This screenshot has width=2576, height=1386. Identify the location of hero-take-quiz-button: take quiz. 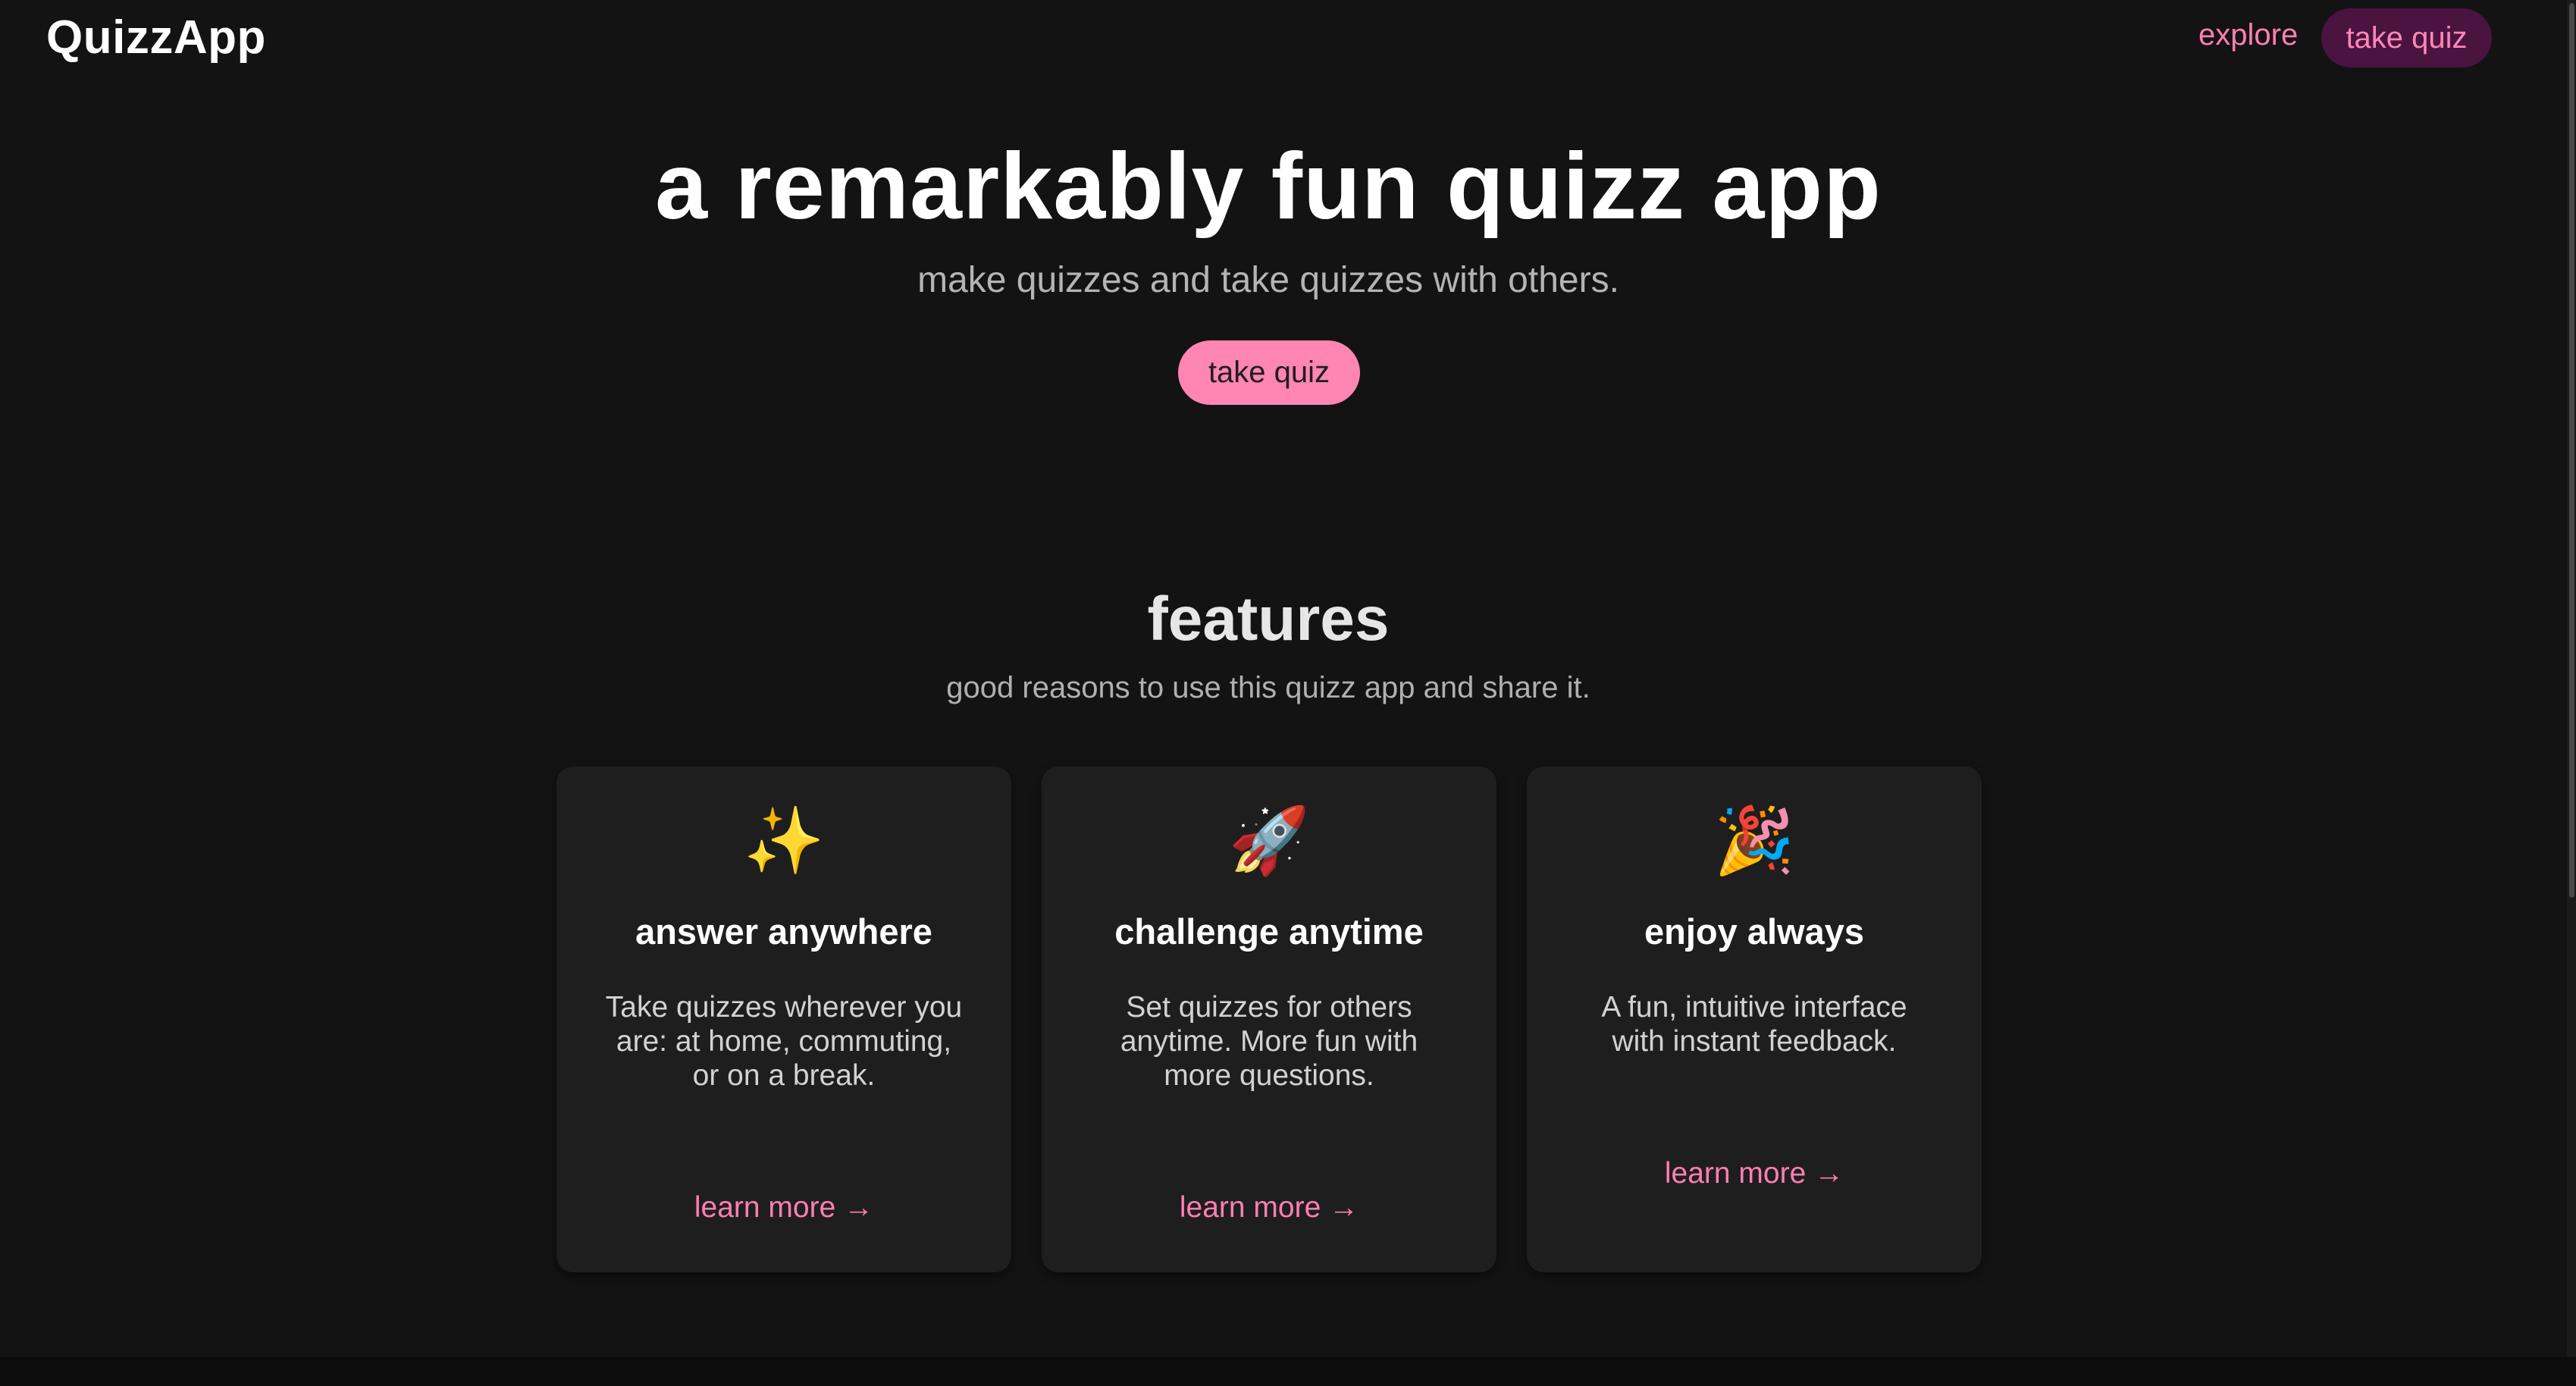
(1269, 372).